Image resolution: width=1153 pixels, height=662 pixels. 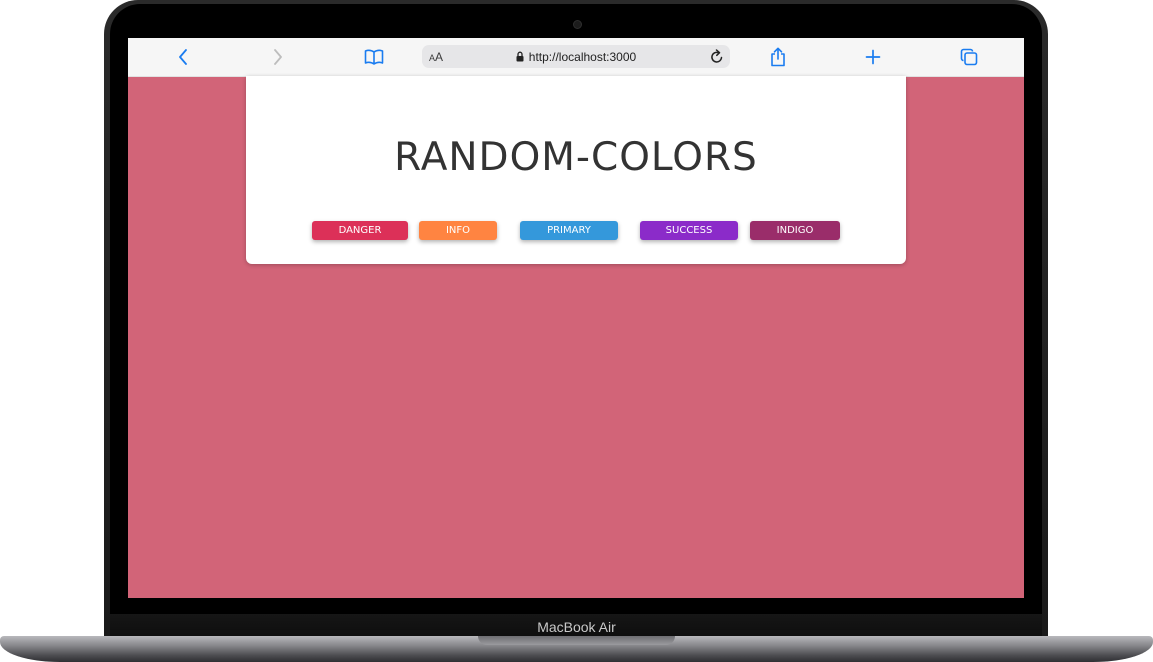 I want to click on chevron-left-icon, so click(x=183, y=57).